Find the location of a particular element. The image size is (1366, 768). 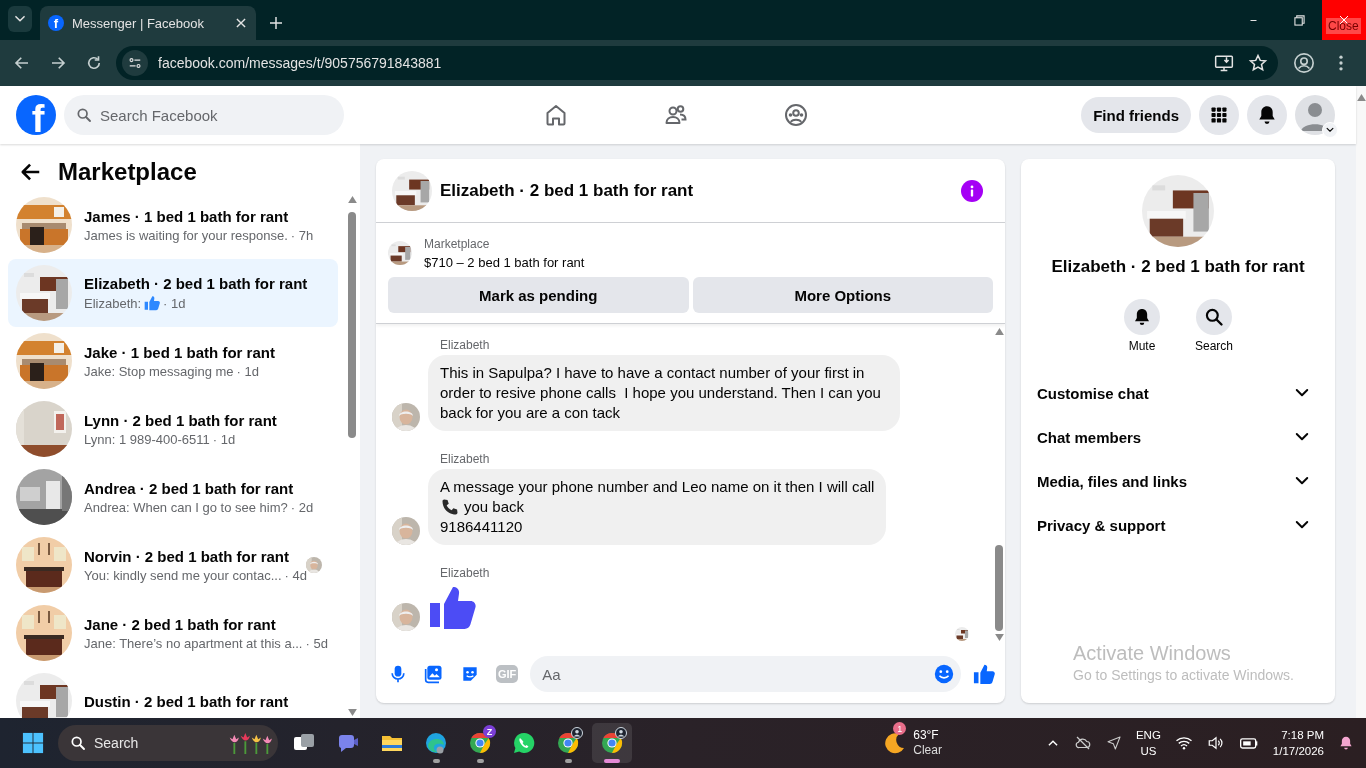

sticker-icon is located at coordinates (470, 674).